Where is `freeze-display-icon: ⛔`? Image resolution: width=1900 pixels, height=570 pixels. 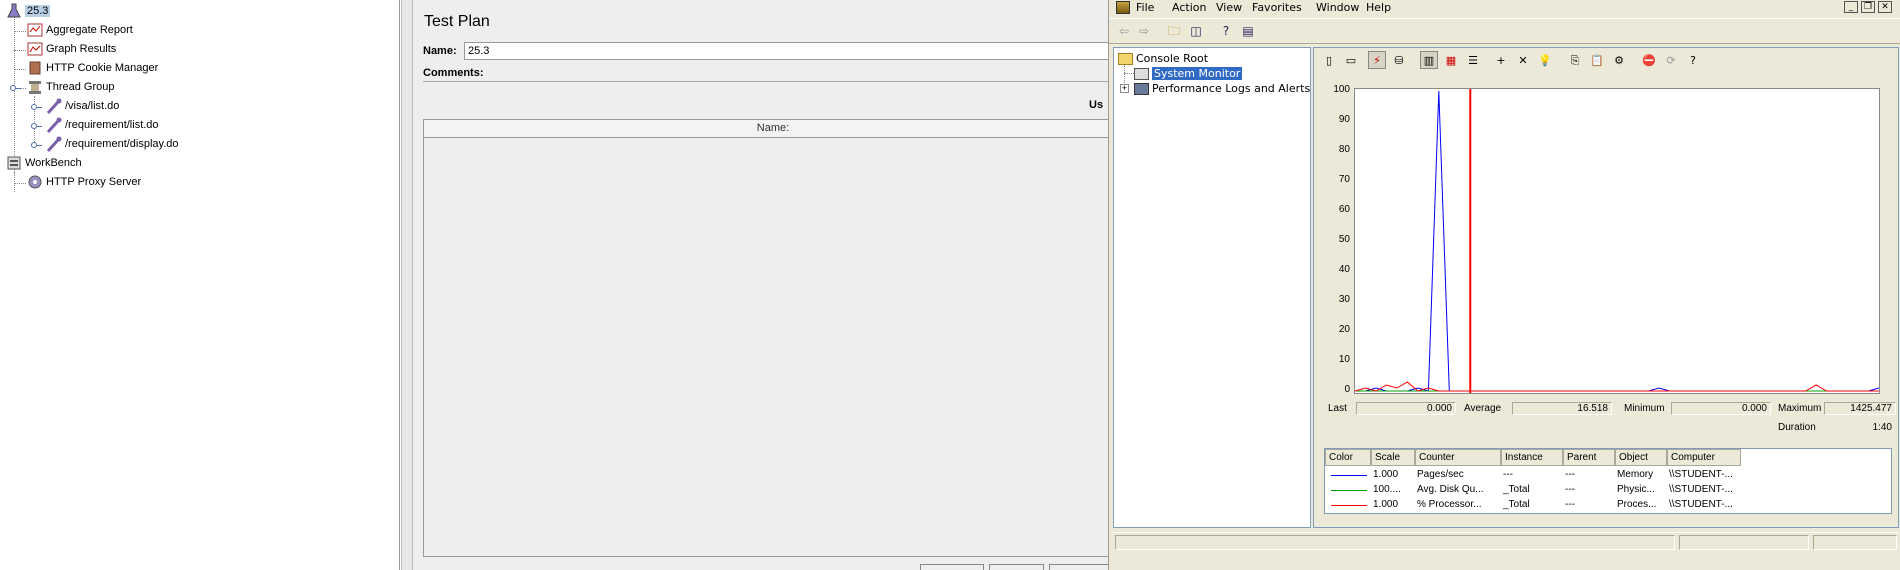
freeze-display-icon: ⛔ is located at coordinates (1649, 60).